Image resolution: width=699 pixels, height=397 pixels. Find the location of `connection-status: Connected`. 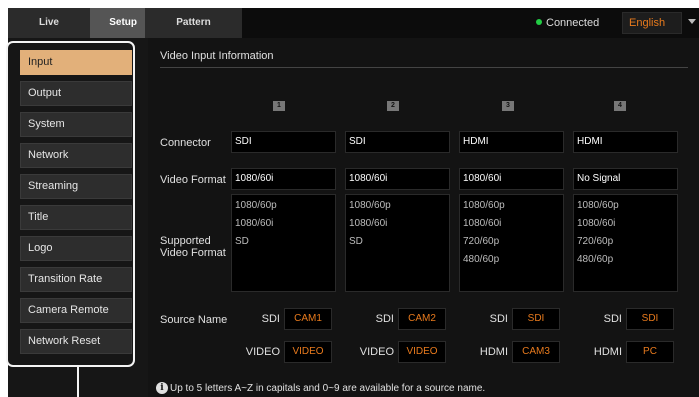

connection-status: Connected is located at coordinates (567, 23).